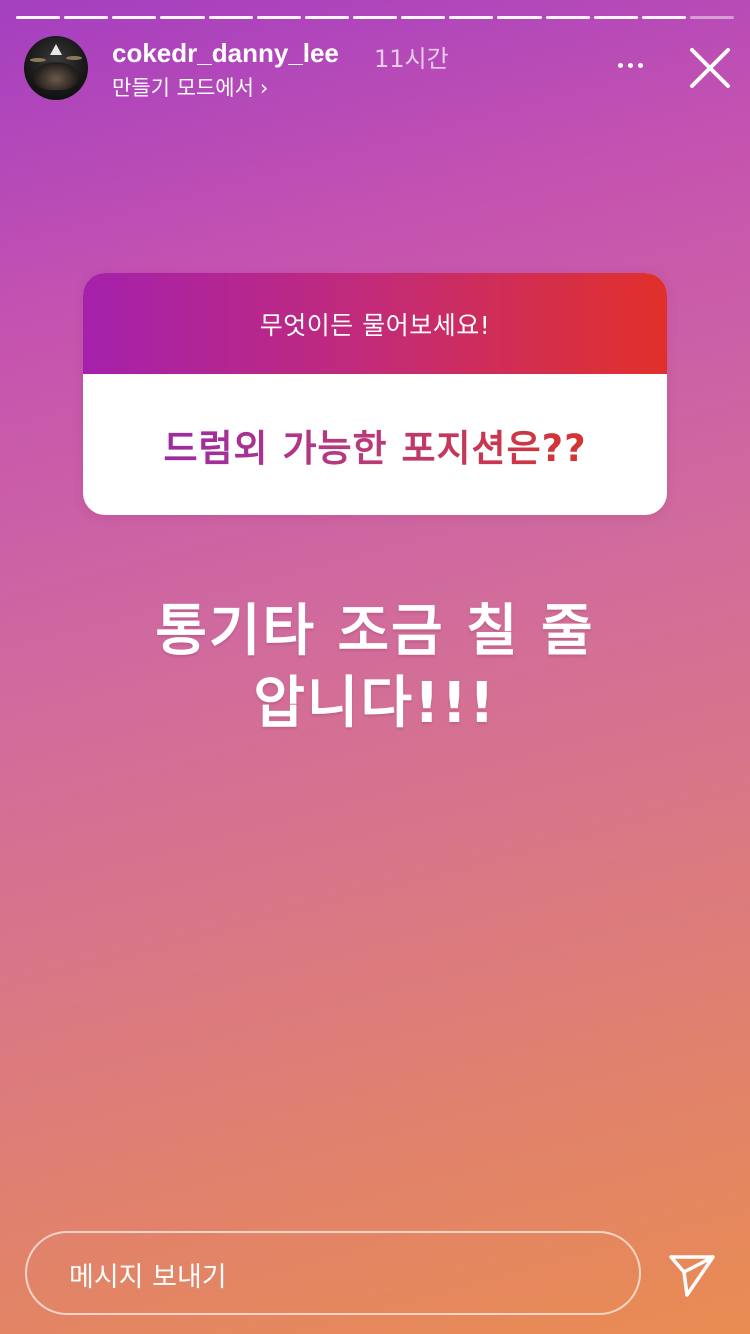  I want to click on profile-avatar, so click(56, 68).